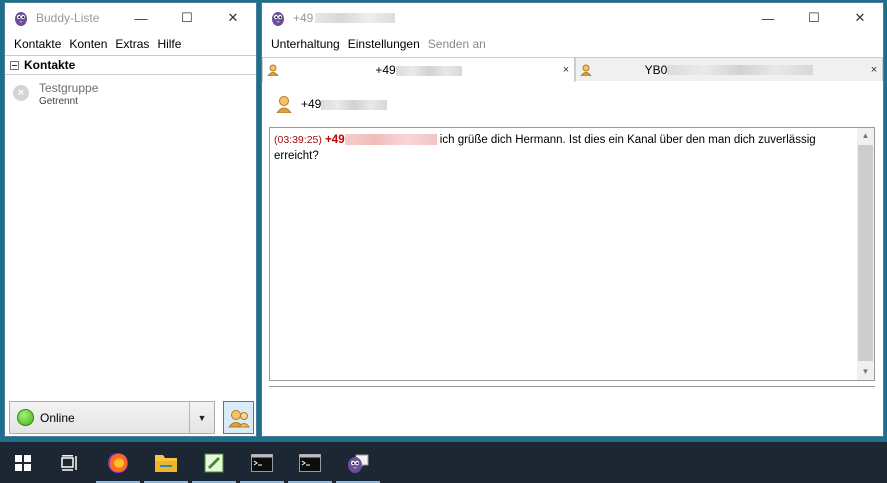 This screenshot has height=483, width=887. Describe the element at coordinates (202, 418) in the screenshot. I see `dropdown-arrow-icon: ▼` at that location.